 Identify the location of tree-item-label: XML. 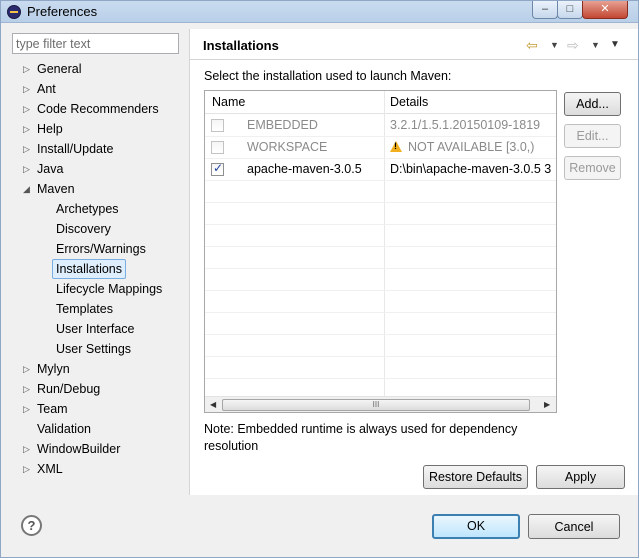
(50, 469).